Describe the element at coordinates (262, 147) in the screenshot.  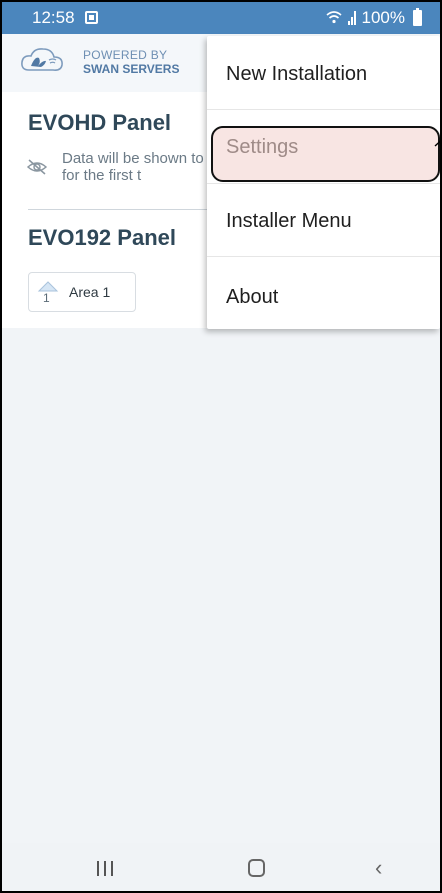
I see `menu-item-settings-label: Settings` at that location.